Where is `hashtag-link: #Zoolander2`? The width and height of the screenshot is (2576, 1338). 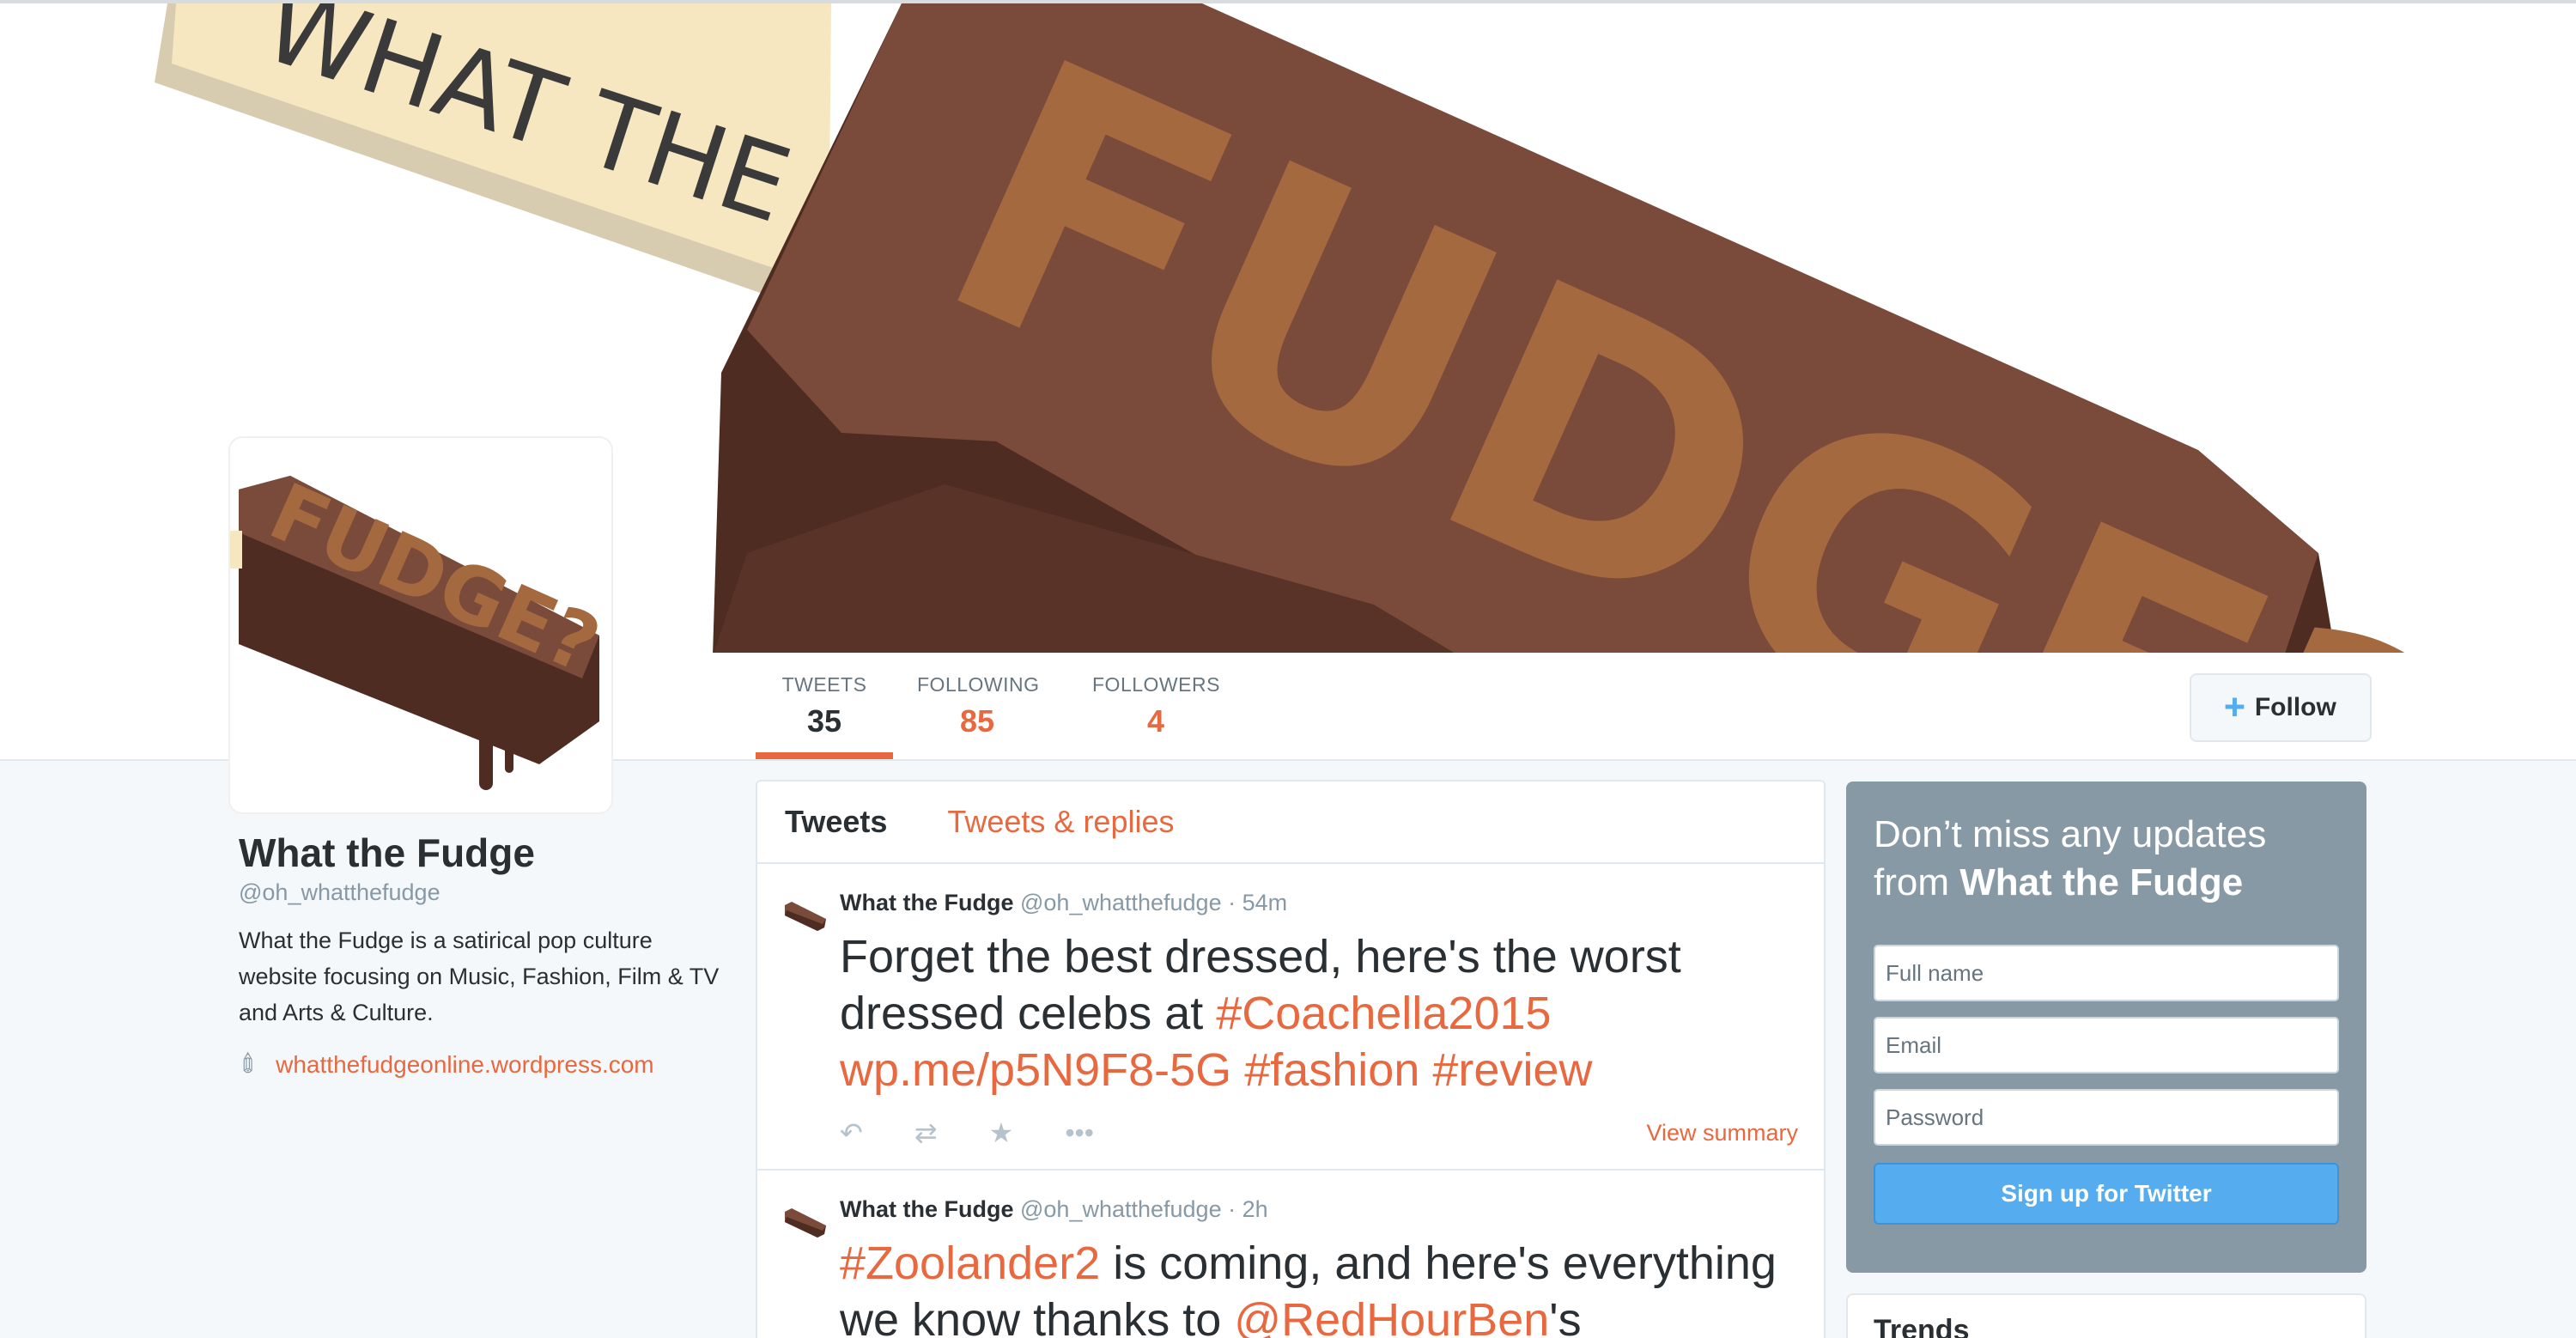 hashtag-link: #Zoolander2 is located at coordinates (970, 1263).